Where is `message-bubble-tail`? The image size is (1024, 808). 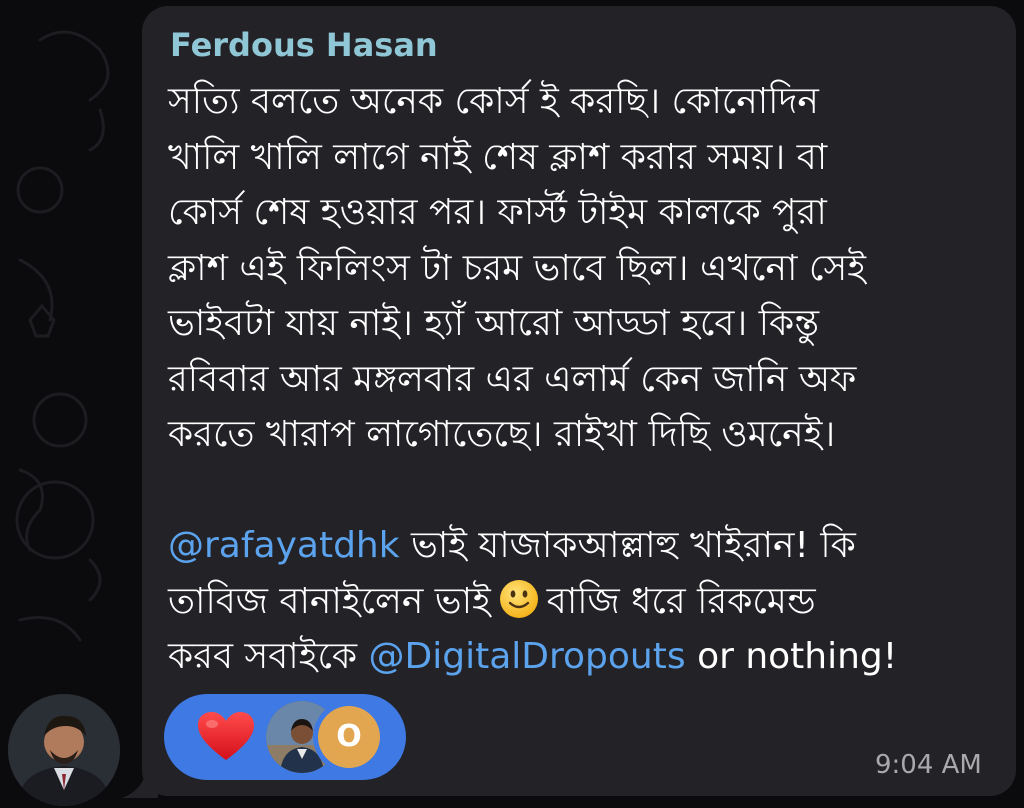
message-bubble-tail is located at coordinates (140, 778).